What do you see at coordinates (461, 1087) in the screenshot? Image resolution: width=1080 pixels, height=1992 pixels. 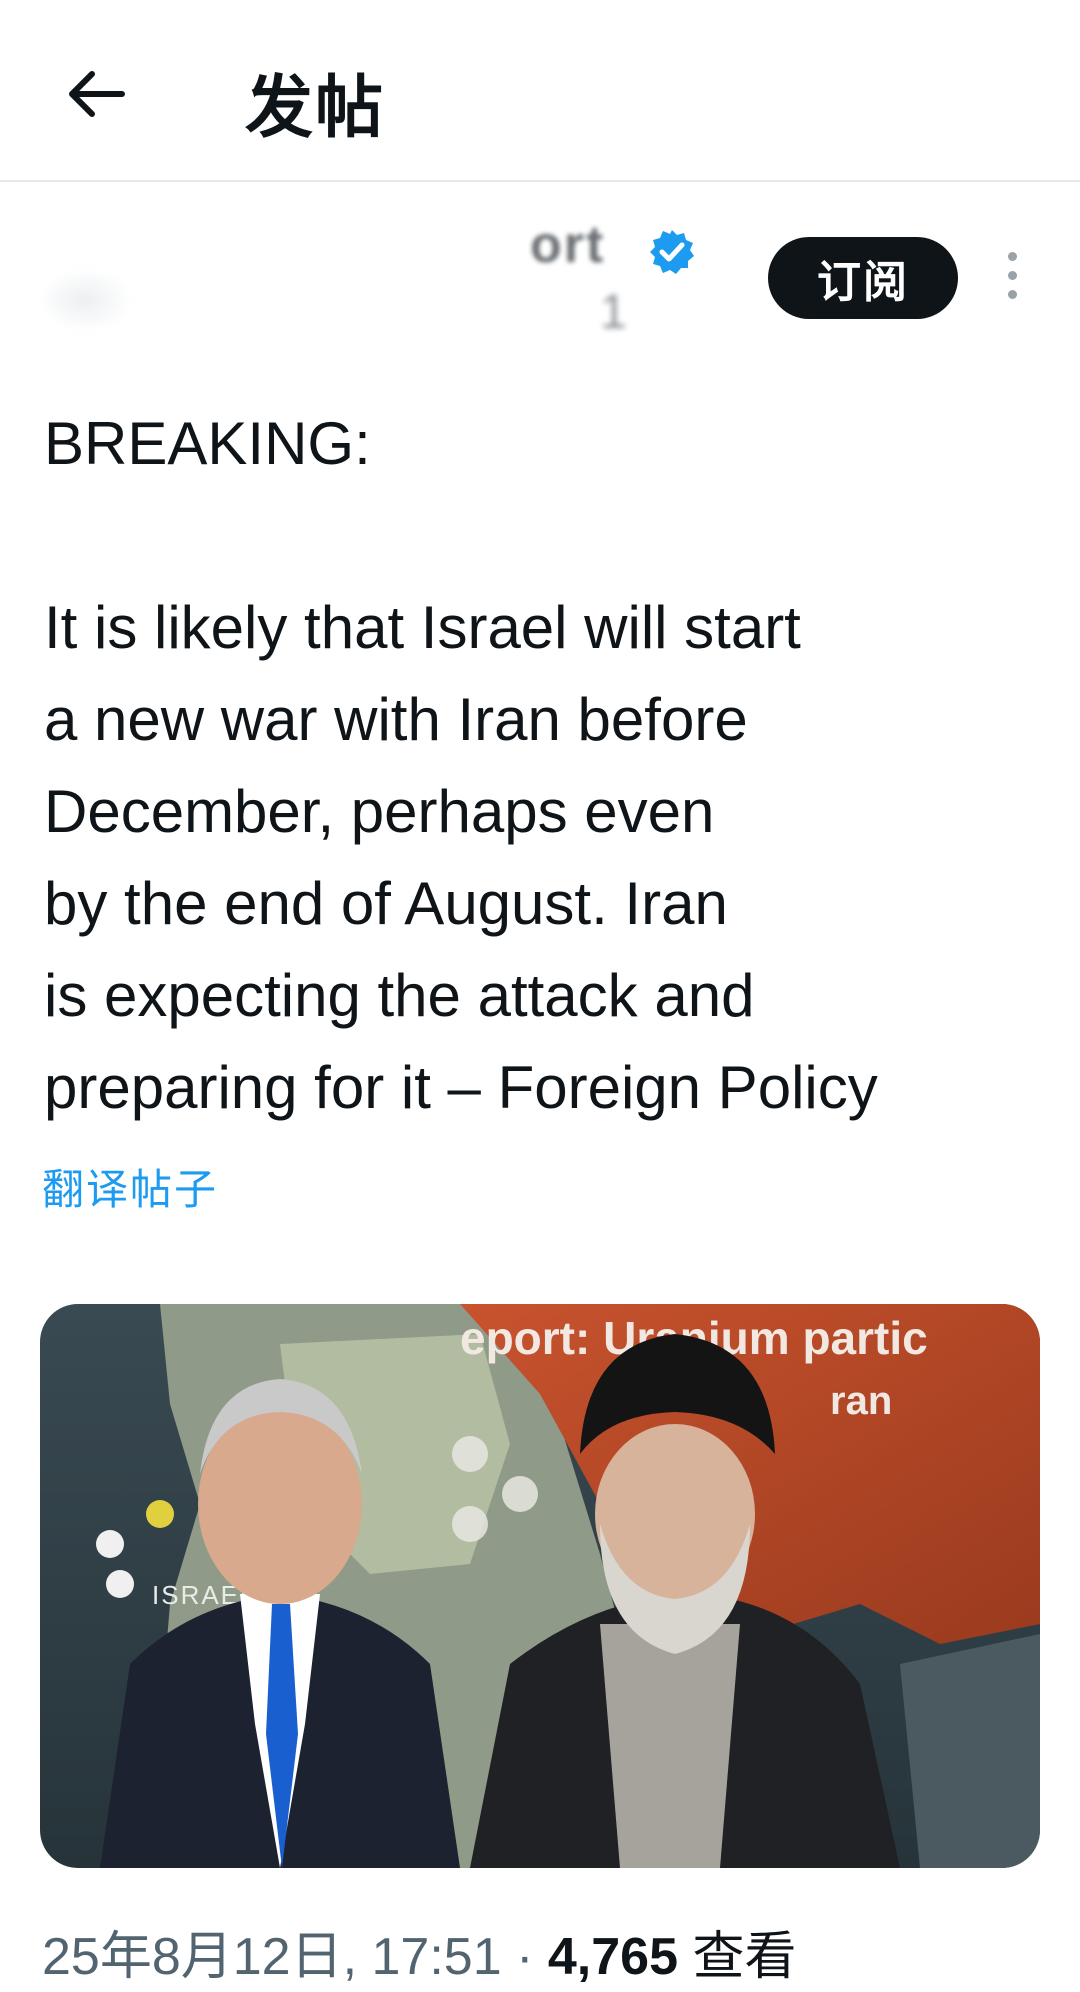 I see `post-line: preparing for it – Foreign Policy` at bounding box center [461, 1087].